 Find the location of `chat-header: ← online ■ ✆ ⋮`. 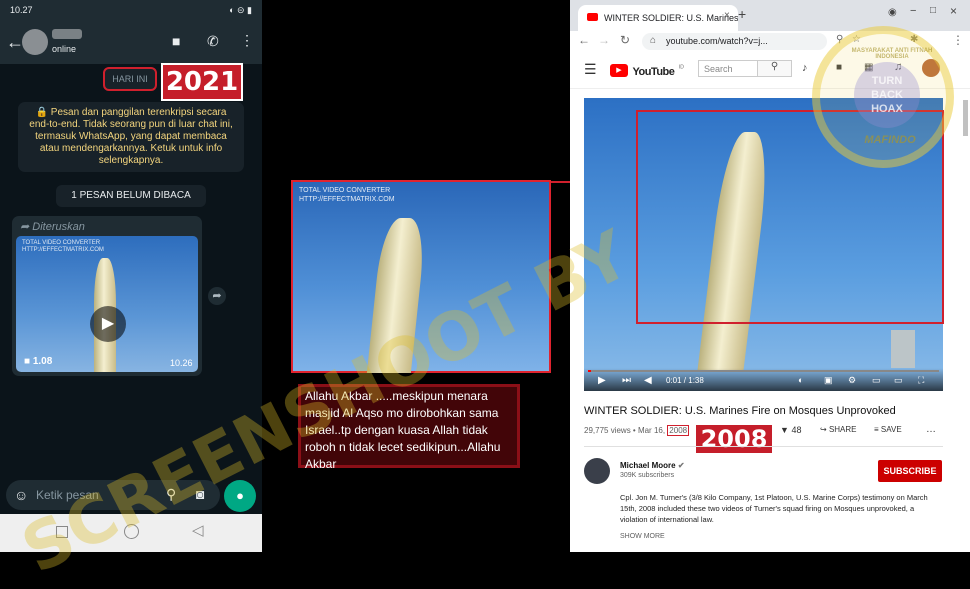

chat-header: ← online ■ ✆ ⋮ is located at coordinates (131, 43).